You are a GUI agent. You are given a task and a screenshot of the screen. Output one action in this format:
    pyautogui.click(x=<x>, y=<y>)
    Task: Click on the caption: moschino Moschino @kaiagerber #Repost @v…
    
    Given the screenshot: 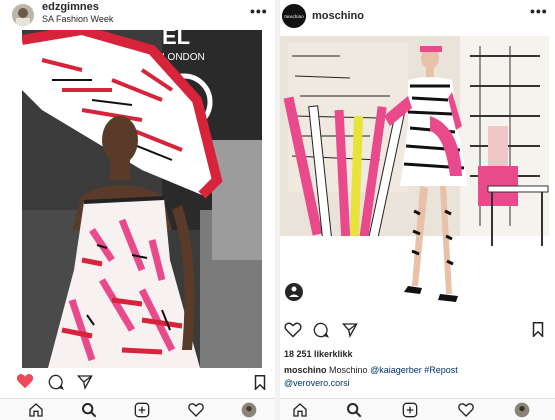 What is the action you would take?
    pyautogui.click(x=416, y=377)
    